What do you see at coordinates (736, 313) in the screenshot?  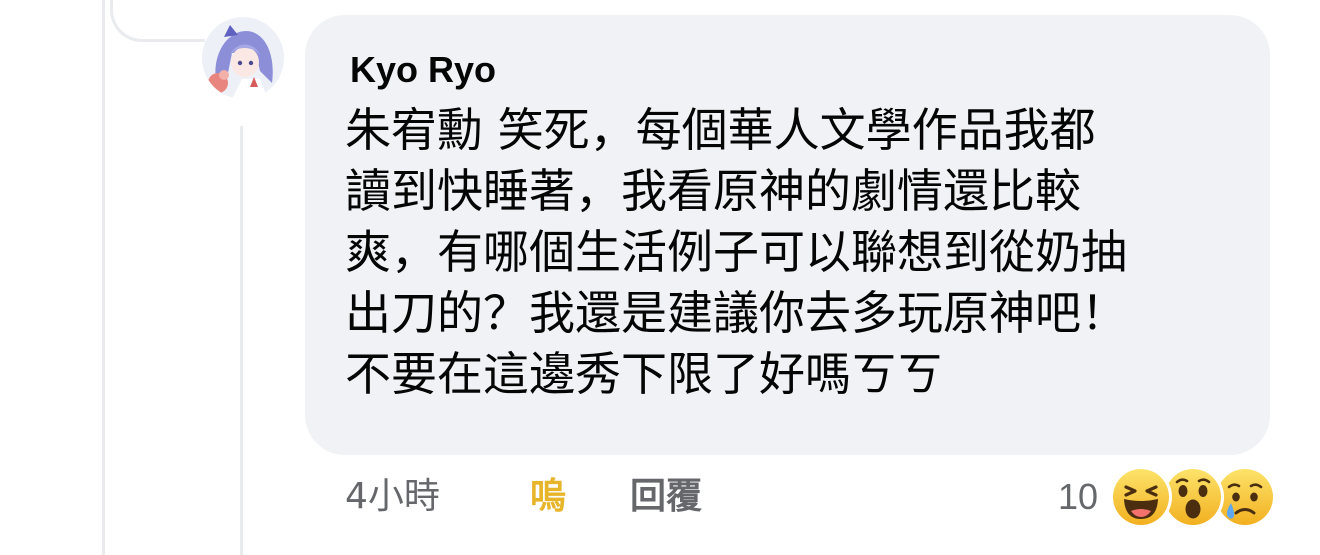 I see `comment-text-line: 出刀的？我還是建議你去多玩原神吧！` at bounding box center [736, 313].